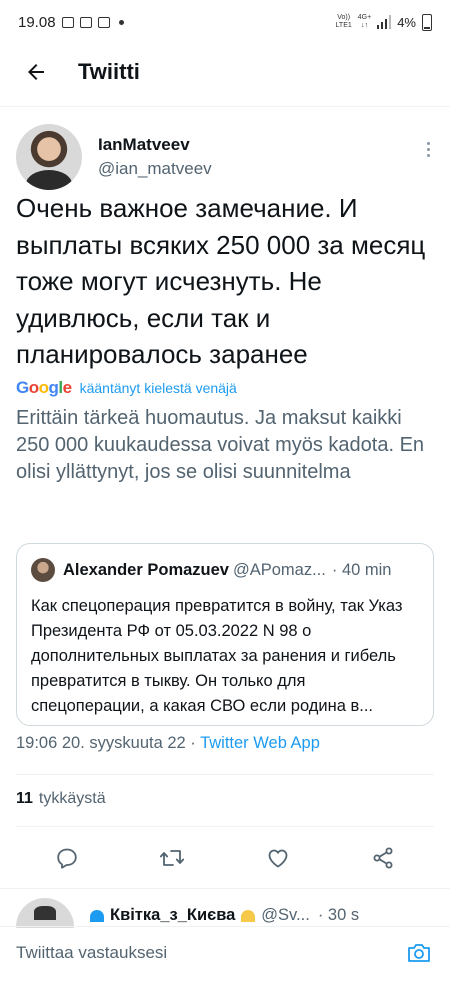 This screenshot has height=1000, width=450. Describe the element at coordinates (343, 21) in the screenshot. I see `volte-indicator: Vo)) LTE1` at that location.